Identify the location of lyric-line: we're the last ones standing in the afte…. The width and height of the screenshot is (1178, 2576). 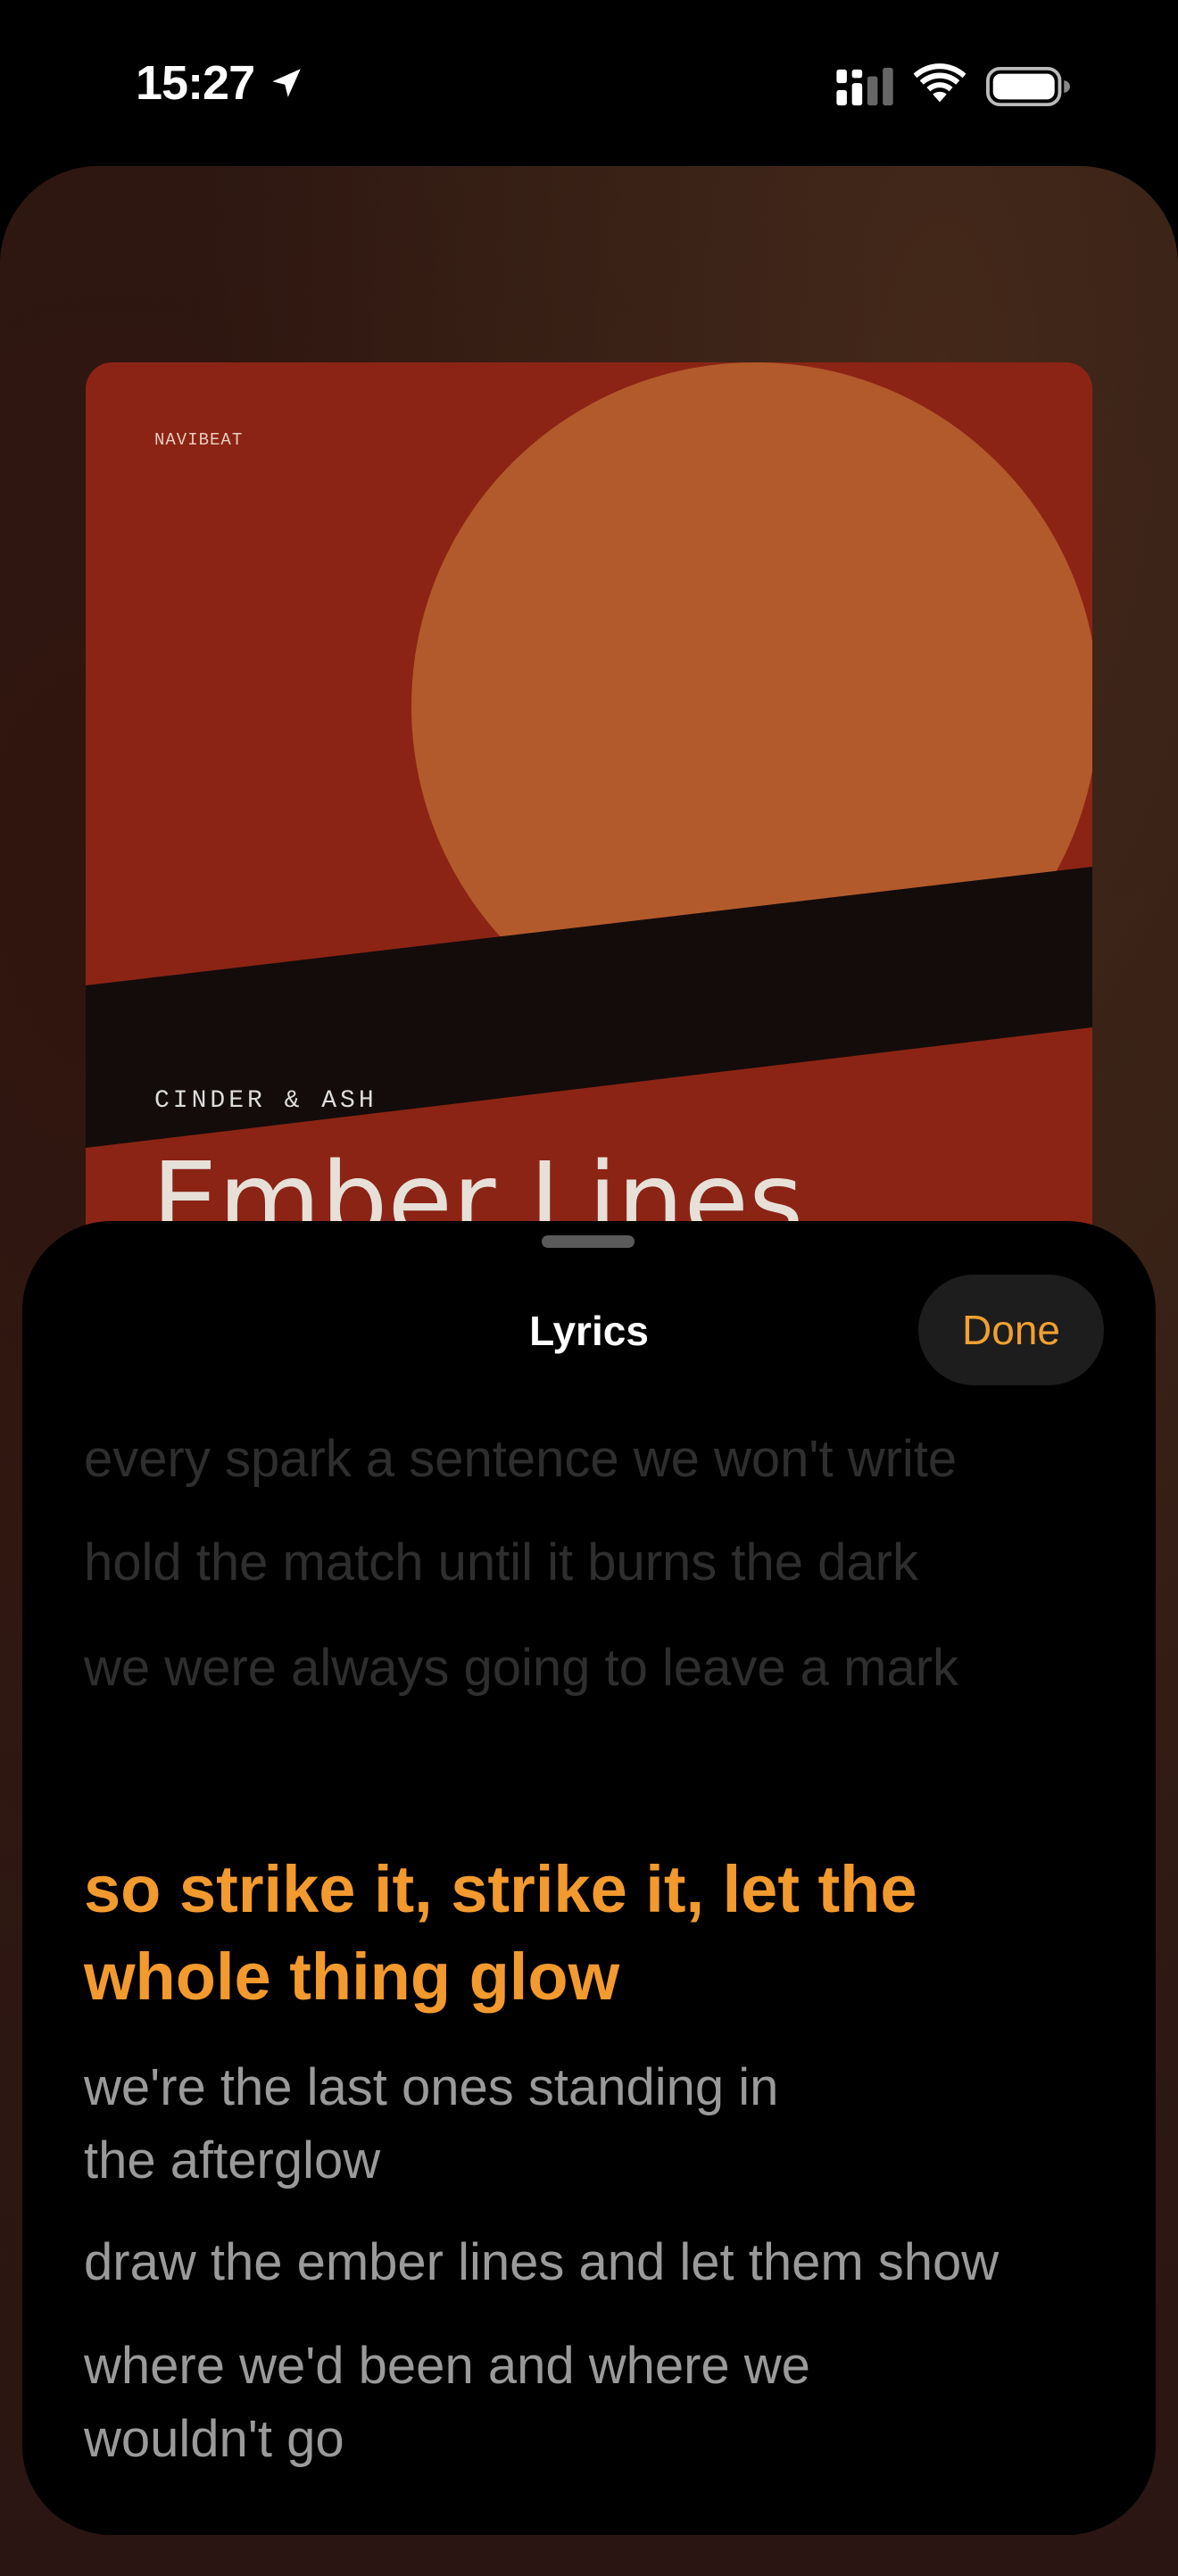
(597, 2125).